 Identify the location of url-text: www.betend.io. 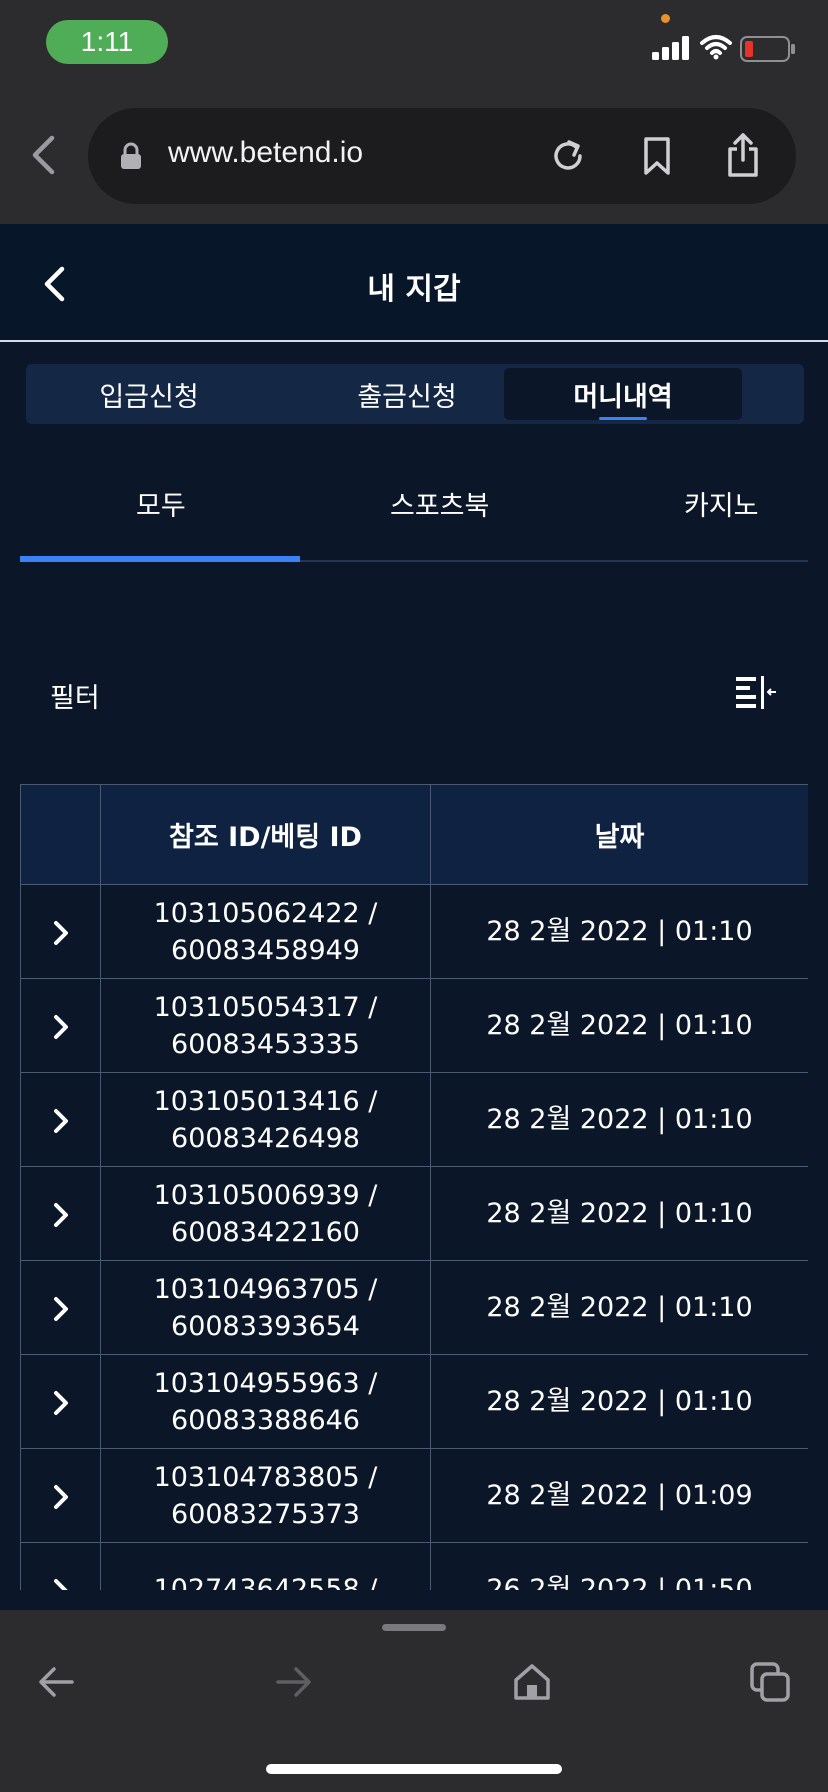
(265, 153).